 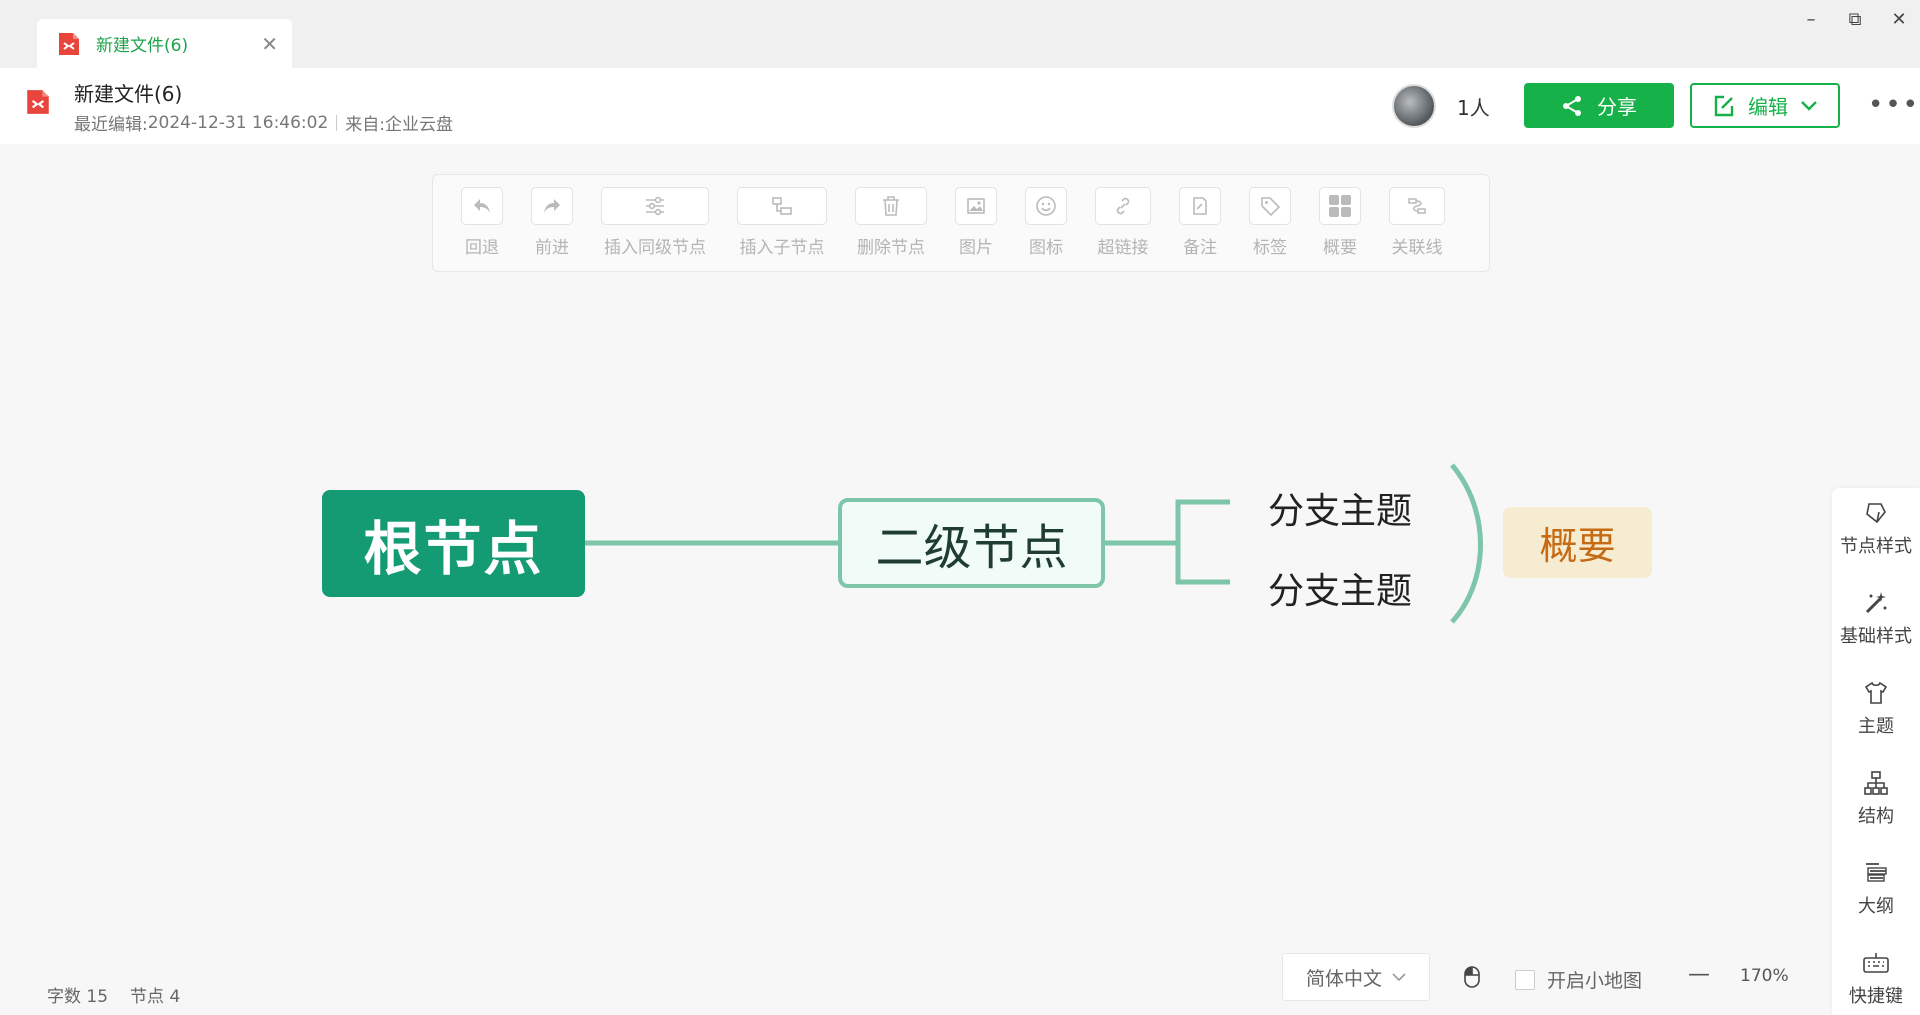 What do you see at coordinates (337, 122) in the screenshot?
I see `meta-divider` at bounding box center [337, 122].